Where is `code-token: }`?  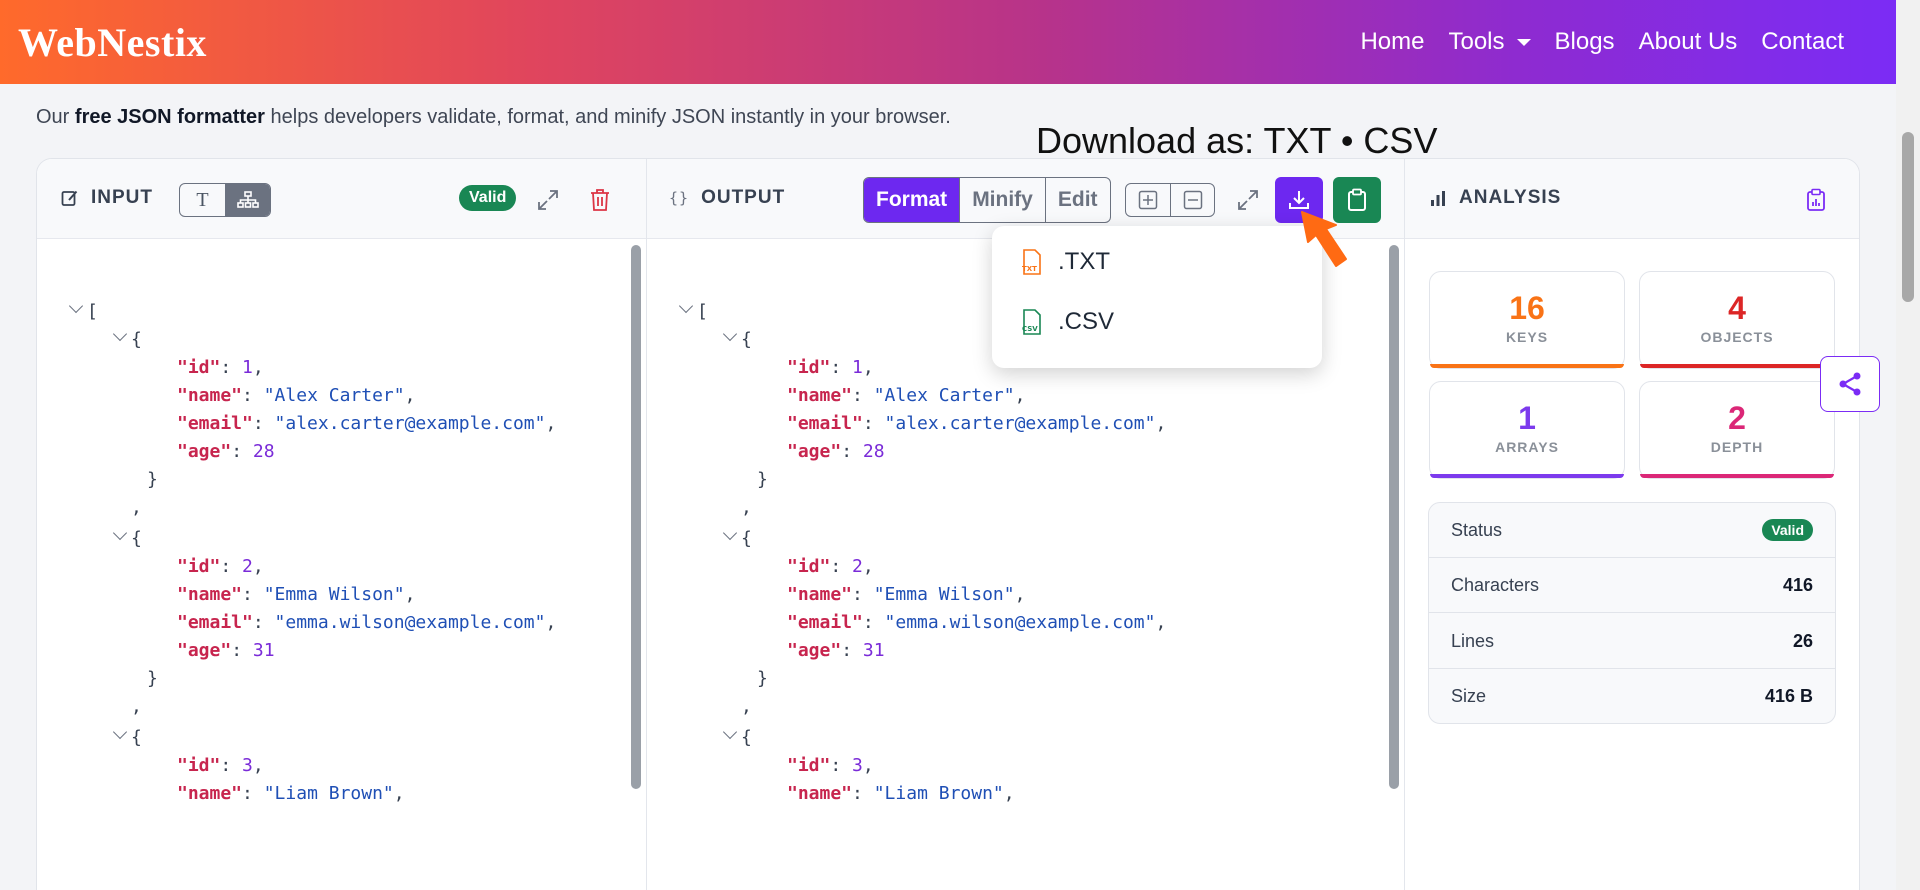 code-token: } is located at coordinates (762, 678).